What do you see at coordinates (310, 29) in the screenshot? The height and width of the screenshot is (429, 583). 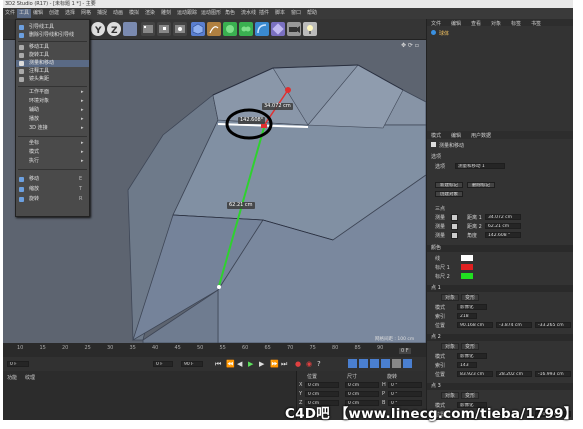 I see `light-icon` at bounding box center [310, 29].